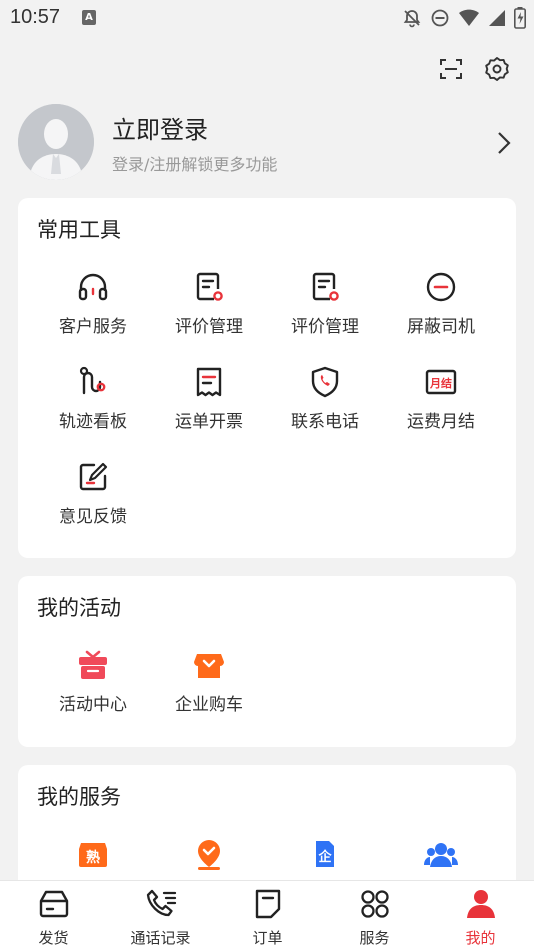  Describe the element at coordinates (209, 422) in the screenshot. I see `tool-label: 运单开票` at that location.